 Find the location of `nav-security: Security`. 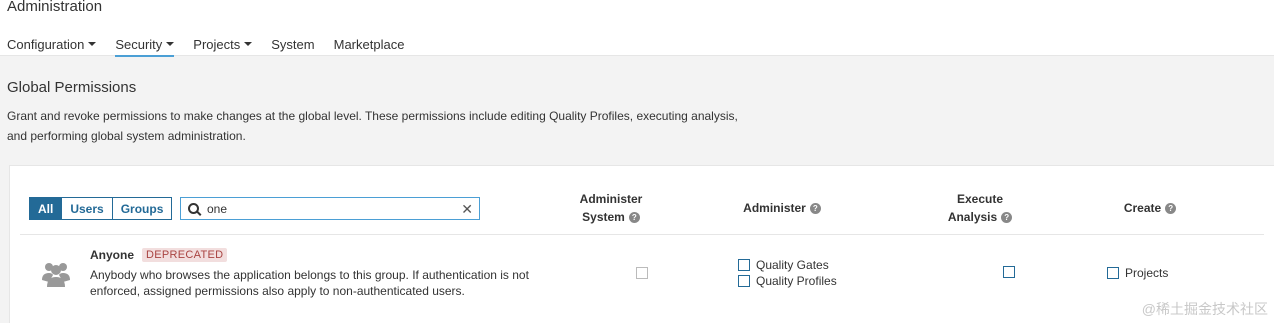

nav-security: Security is located at coordinates (145, 45).